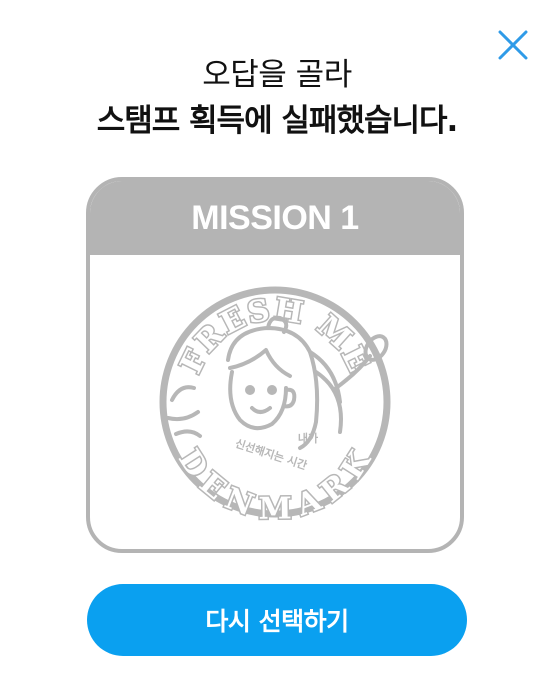  Describe the element at coordinates (277, 75) in the screenshot. I see `title-line-1: 오답을 골라` at that location.